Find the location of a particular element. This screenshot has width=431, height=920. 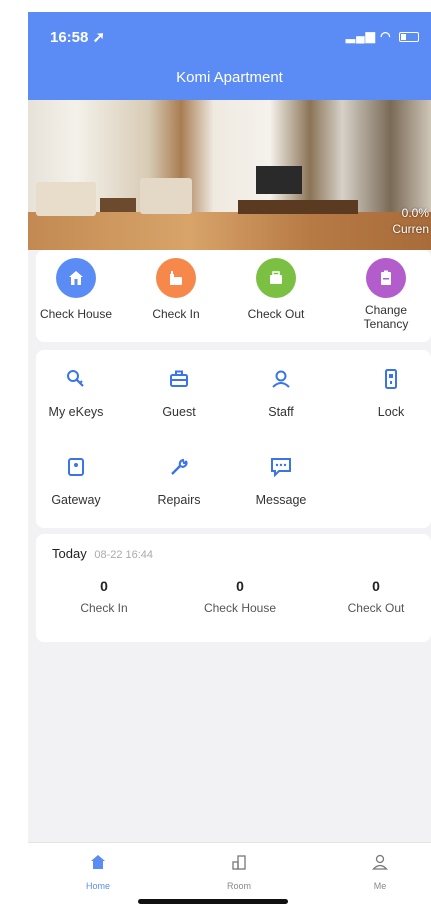

staff-button: Staff is located at coordinates (281, 393).